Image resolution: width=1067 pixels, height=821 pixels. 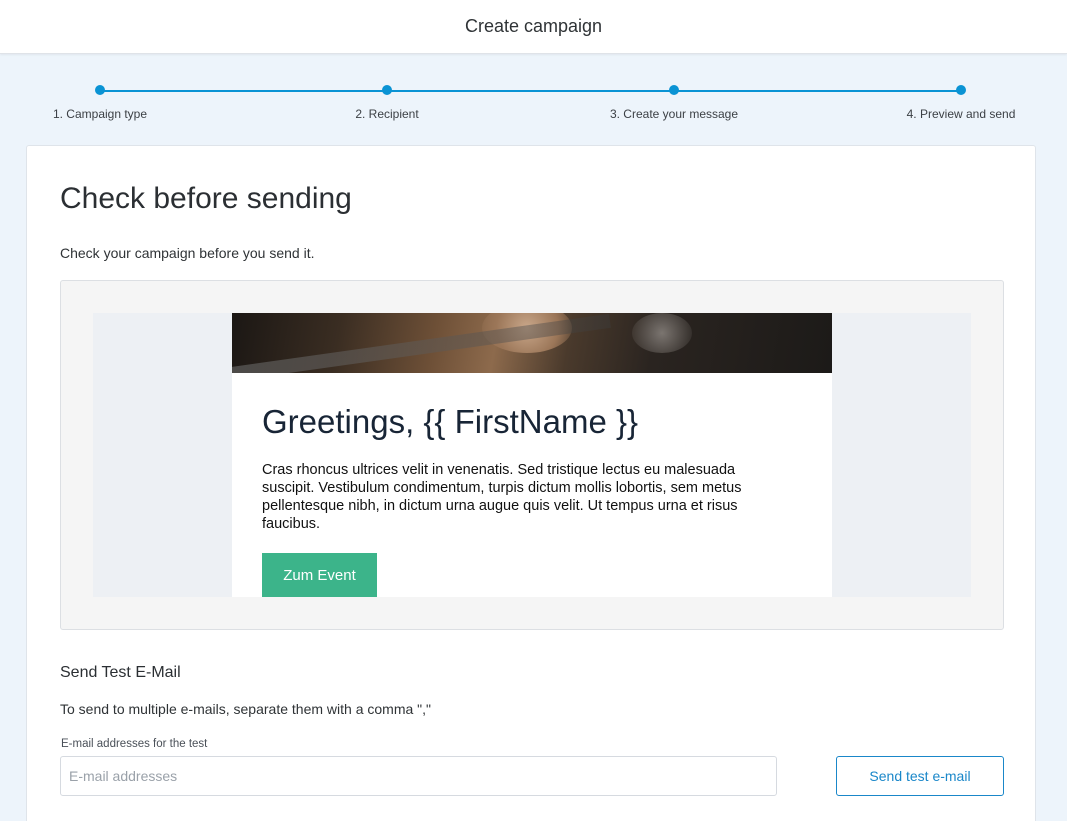 What do you see at coordinates (961, 90) in the screenshot?
I see `step-dot-preview-send` at bounding box center [961, 90].